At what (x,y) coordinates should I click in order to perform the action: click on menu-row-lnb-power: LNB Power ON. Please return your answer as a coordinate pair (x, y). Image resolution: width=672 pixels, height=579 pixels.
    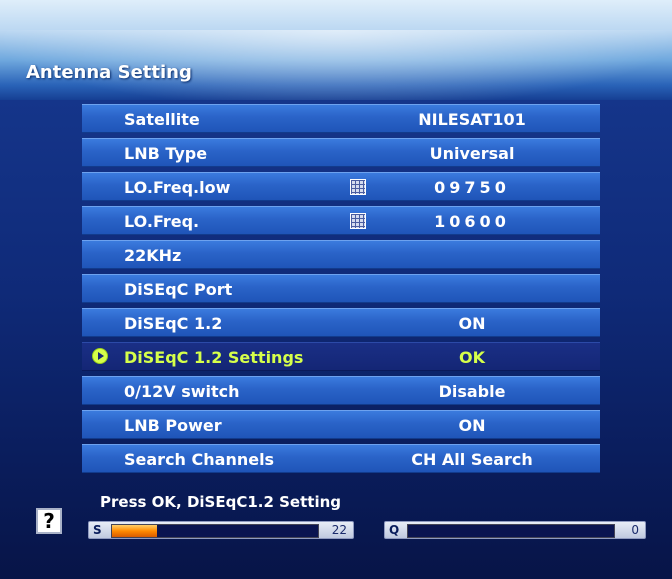
    Looking at the image, I should click on (341, 424).